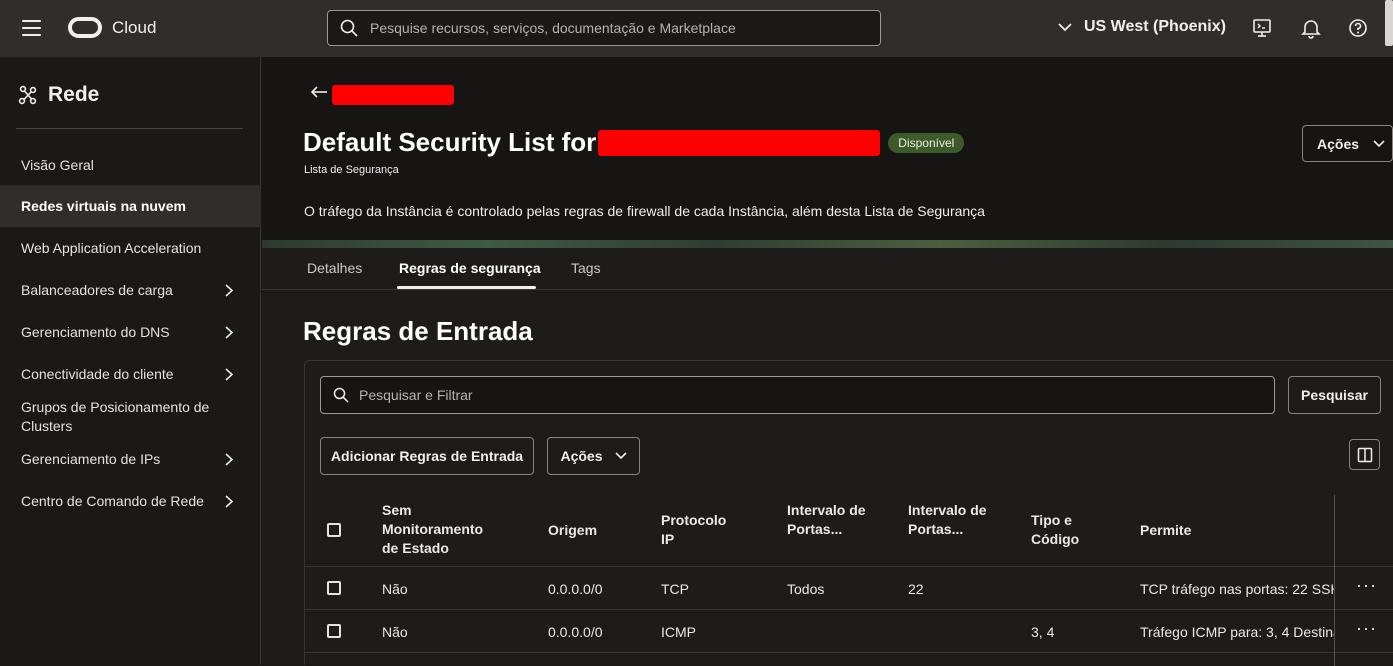  I want to click on sidebar-divider, so click(129, 128).